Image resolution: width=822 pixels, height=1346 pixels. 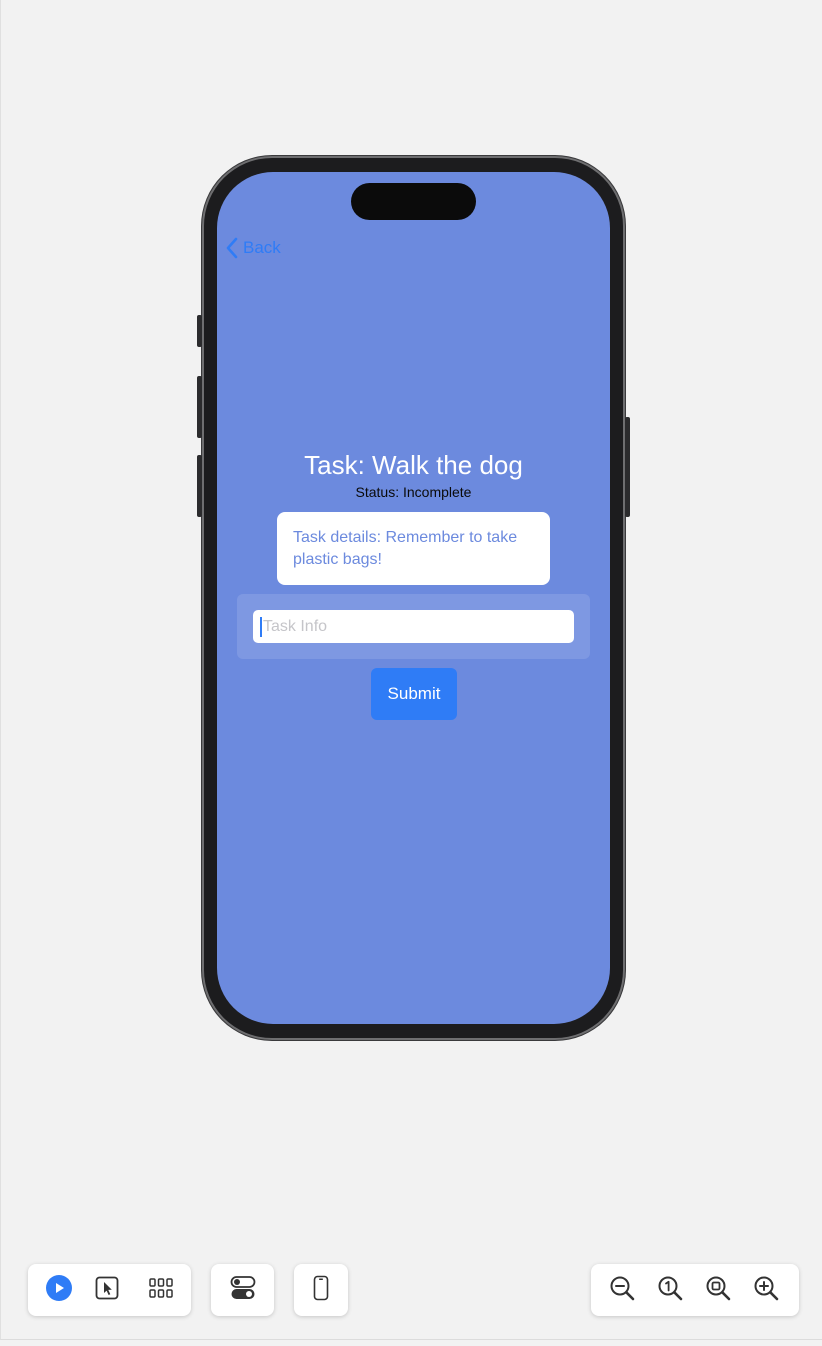 I want to click on grid-icon, so click(x=161, y=1290).